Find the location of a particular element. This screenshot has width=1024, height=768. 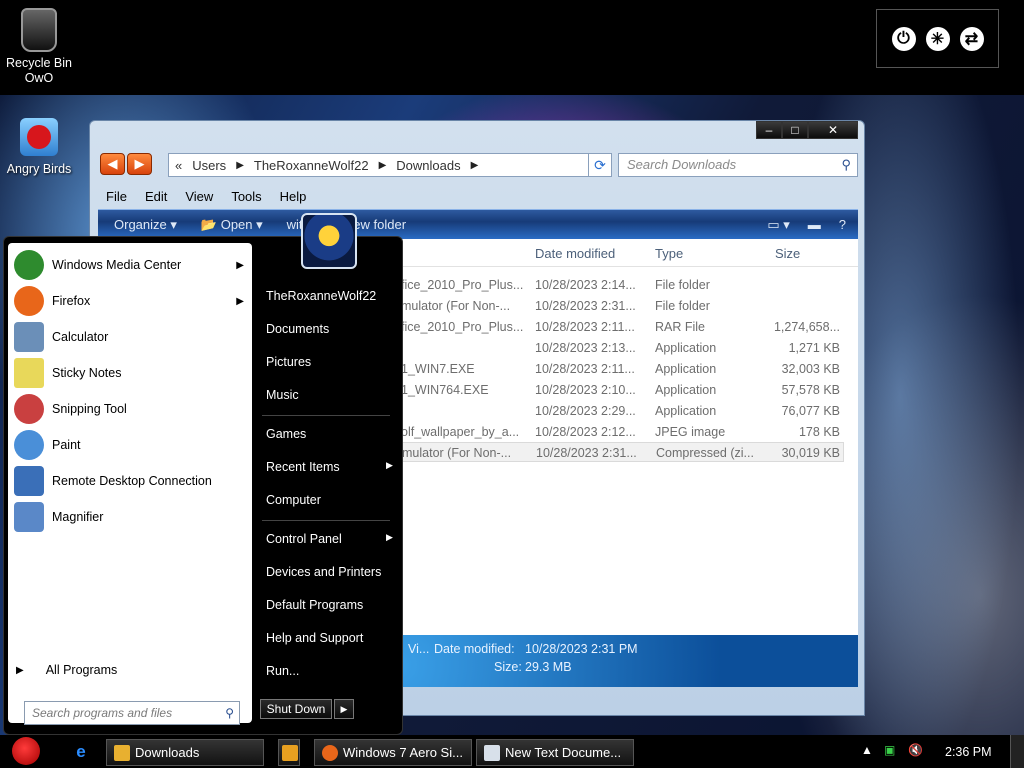

breadcrumb-prefix: « is located at coordinates (179, 165).